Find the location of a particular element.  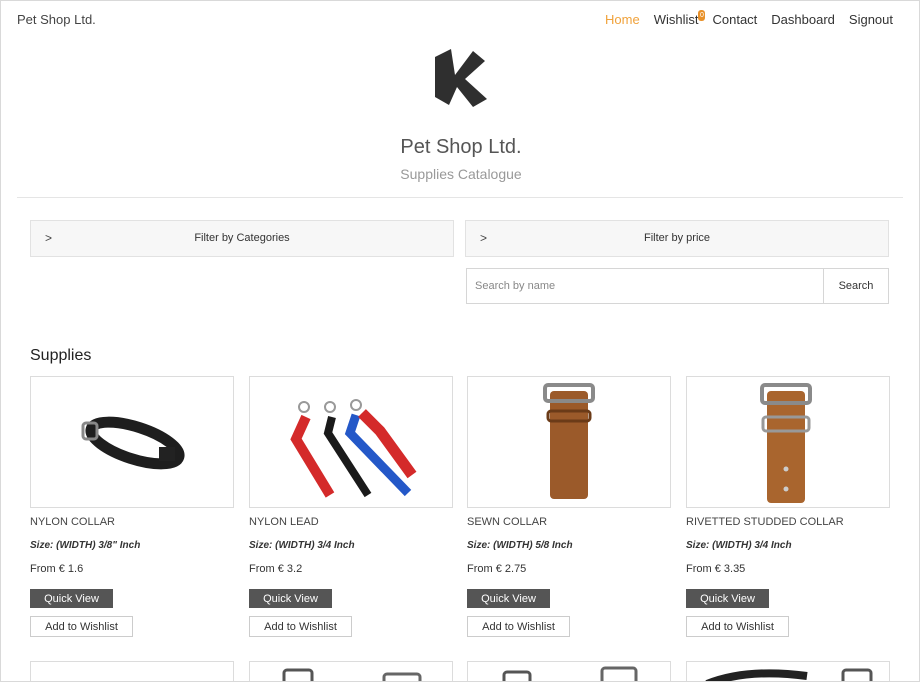

product-price: From € 2.75 is located at coordinates (497, 569).